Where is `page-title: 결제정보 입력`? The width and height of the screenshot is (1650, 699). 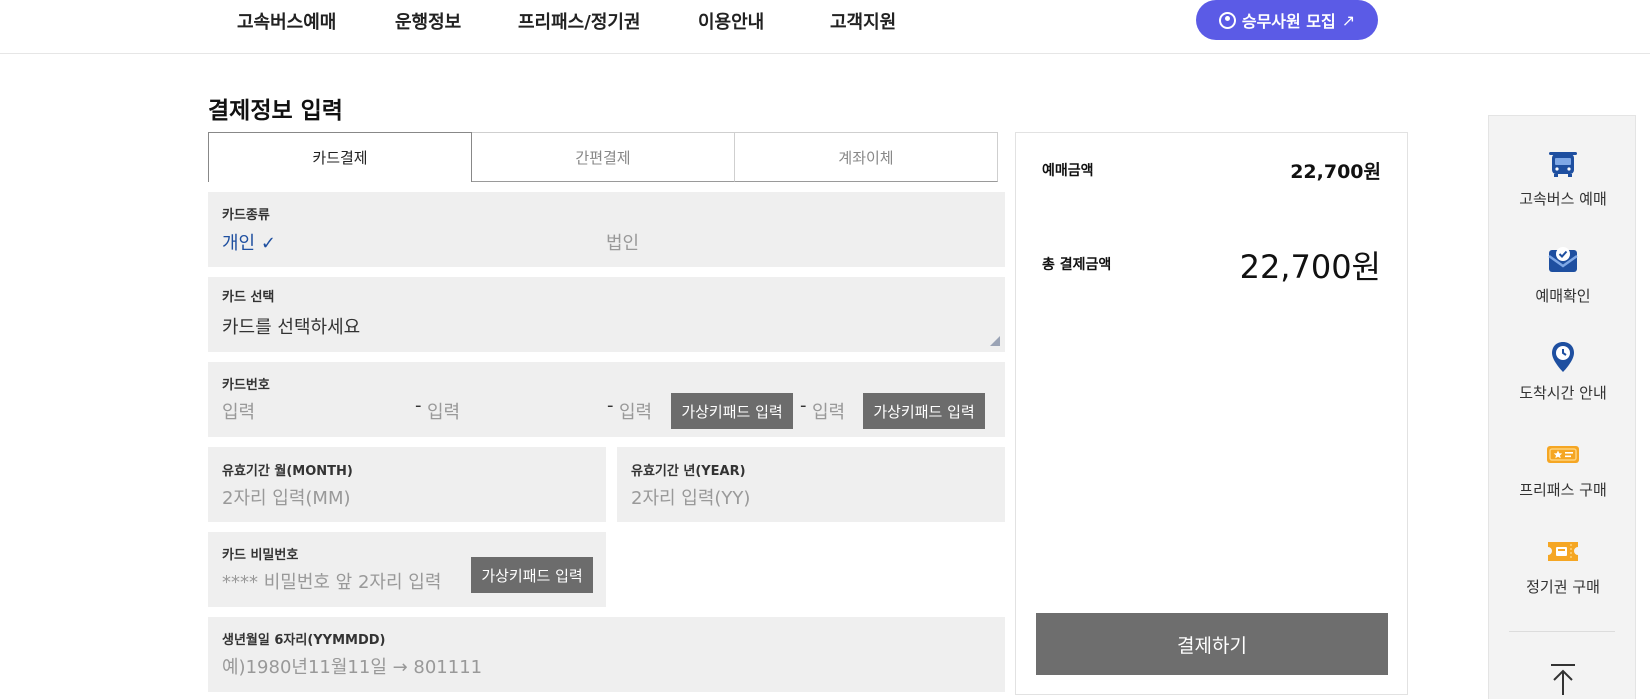 page-title: 결제정보 입력 is located at coordinates (275, 111).